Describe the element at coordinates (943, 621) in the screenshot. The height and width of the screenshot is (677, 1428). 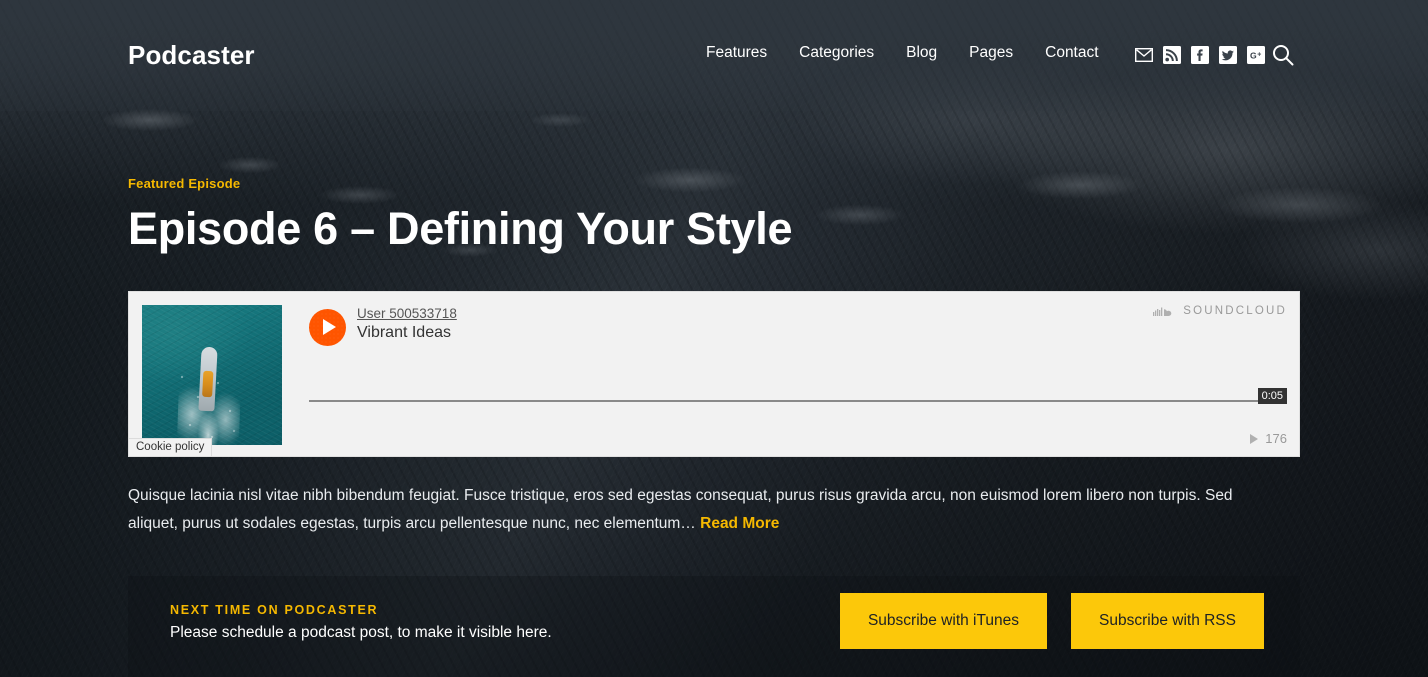
I see `subscribe-itunes-button: Subscribe with iTunes` at that location.